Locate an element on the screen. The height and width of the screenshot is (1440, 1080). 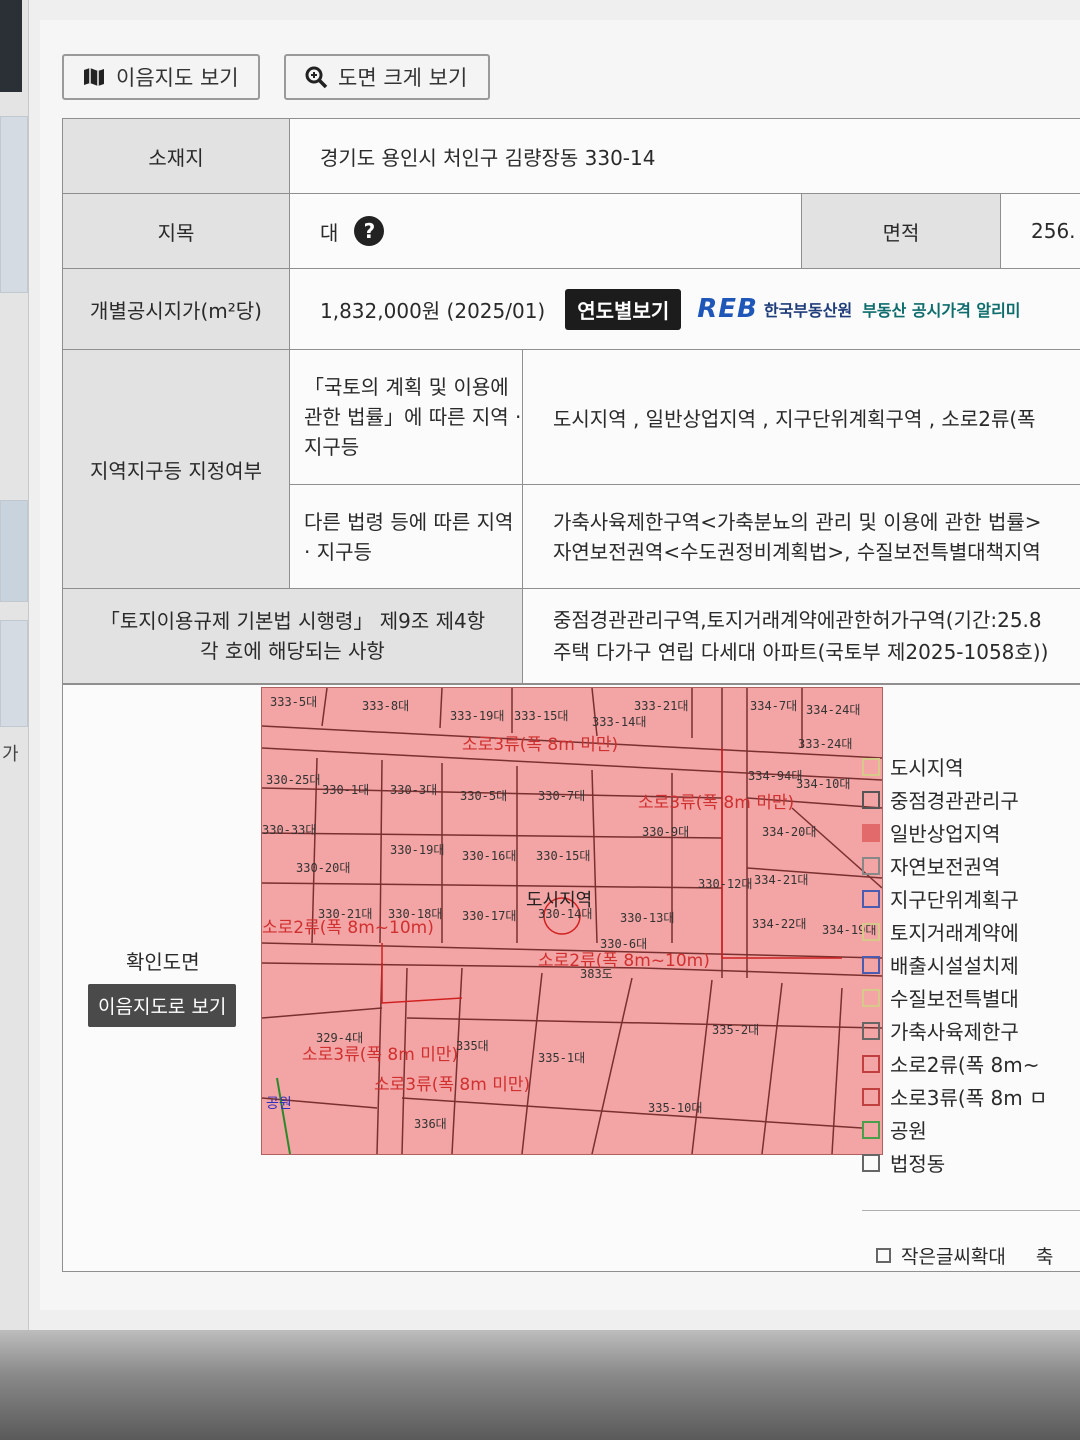
open-neighbor-map-button: 이음지도로 보기 is located at coordinates (162, 1005).